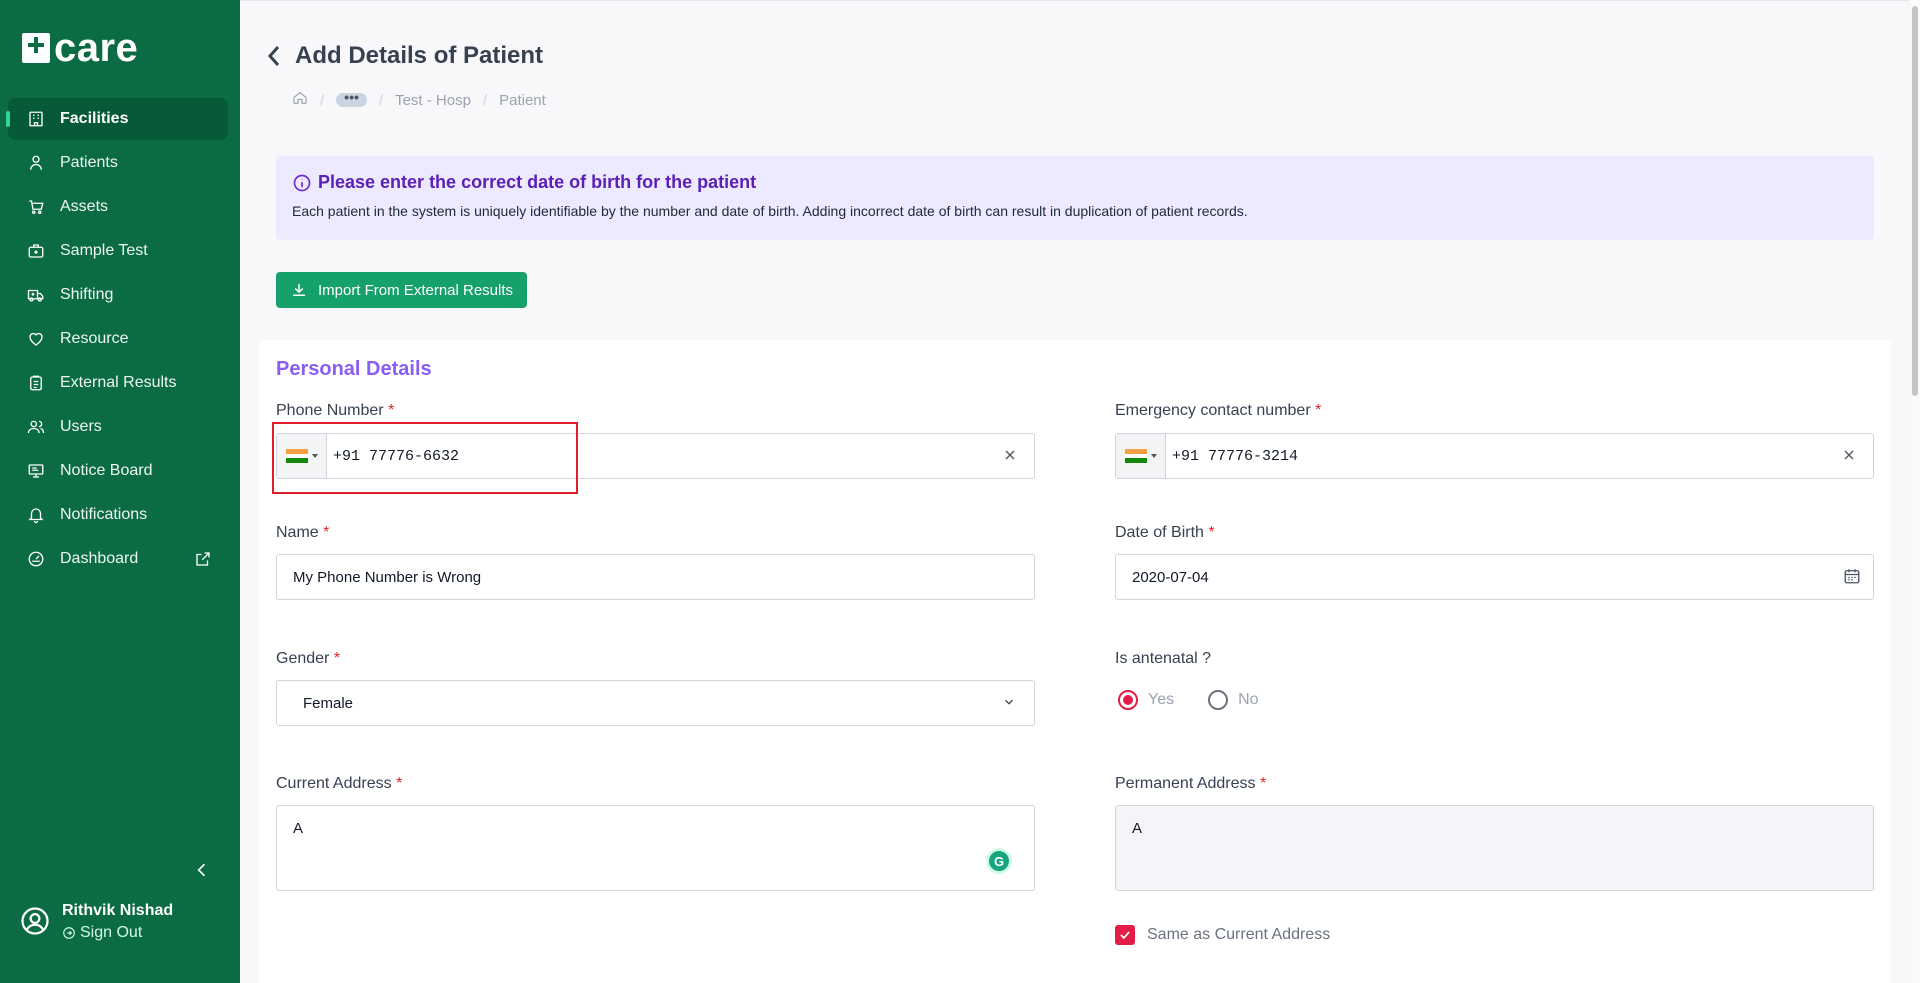 The width and height of the screenshot is (1920, 983). What do you see at coordinates (1190, 784) in the screenshot?
I see `permanent-address-label: Permanent Address *` at bounding box center [1190, 784].